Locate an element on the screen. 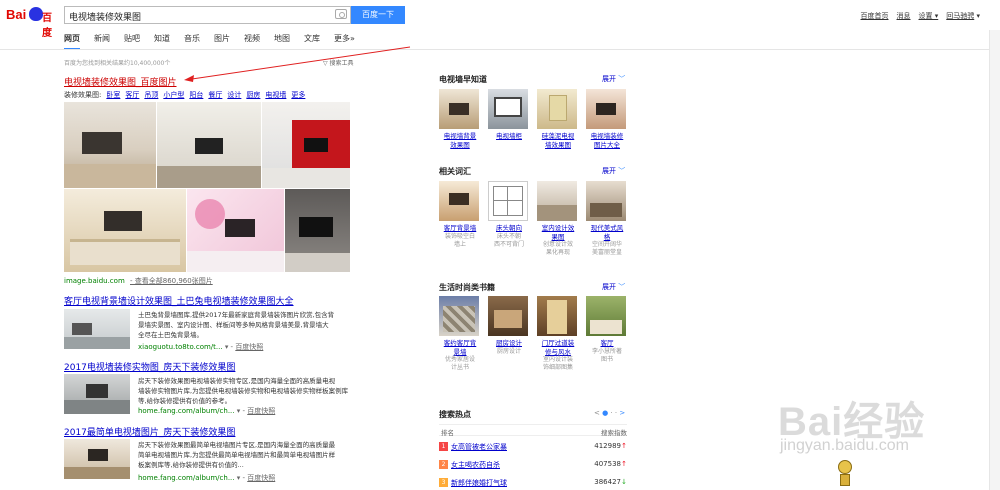 Image resolution: width=1000 pixels, height=490 pixels. result-4-source: home.fang.com/album/ch... ▾ - 百度快照 is located at coordinates (207, 478).